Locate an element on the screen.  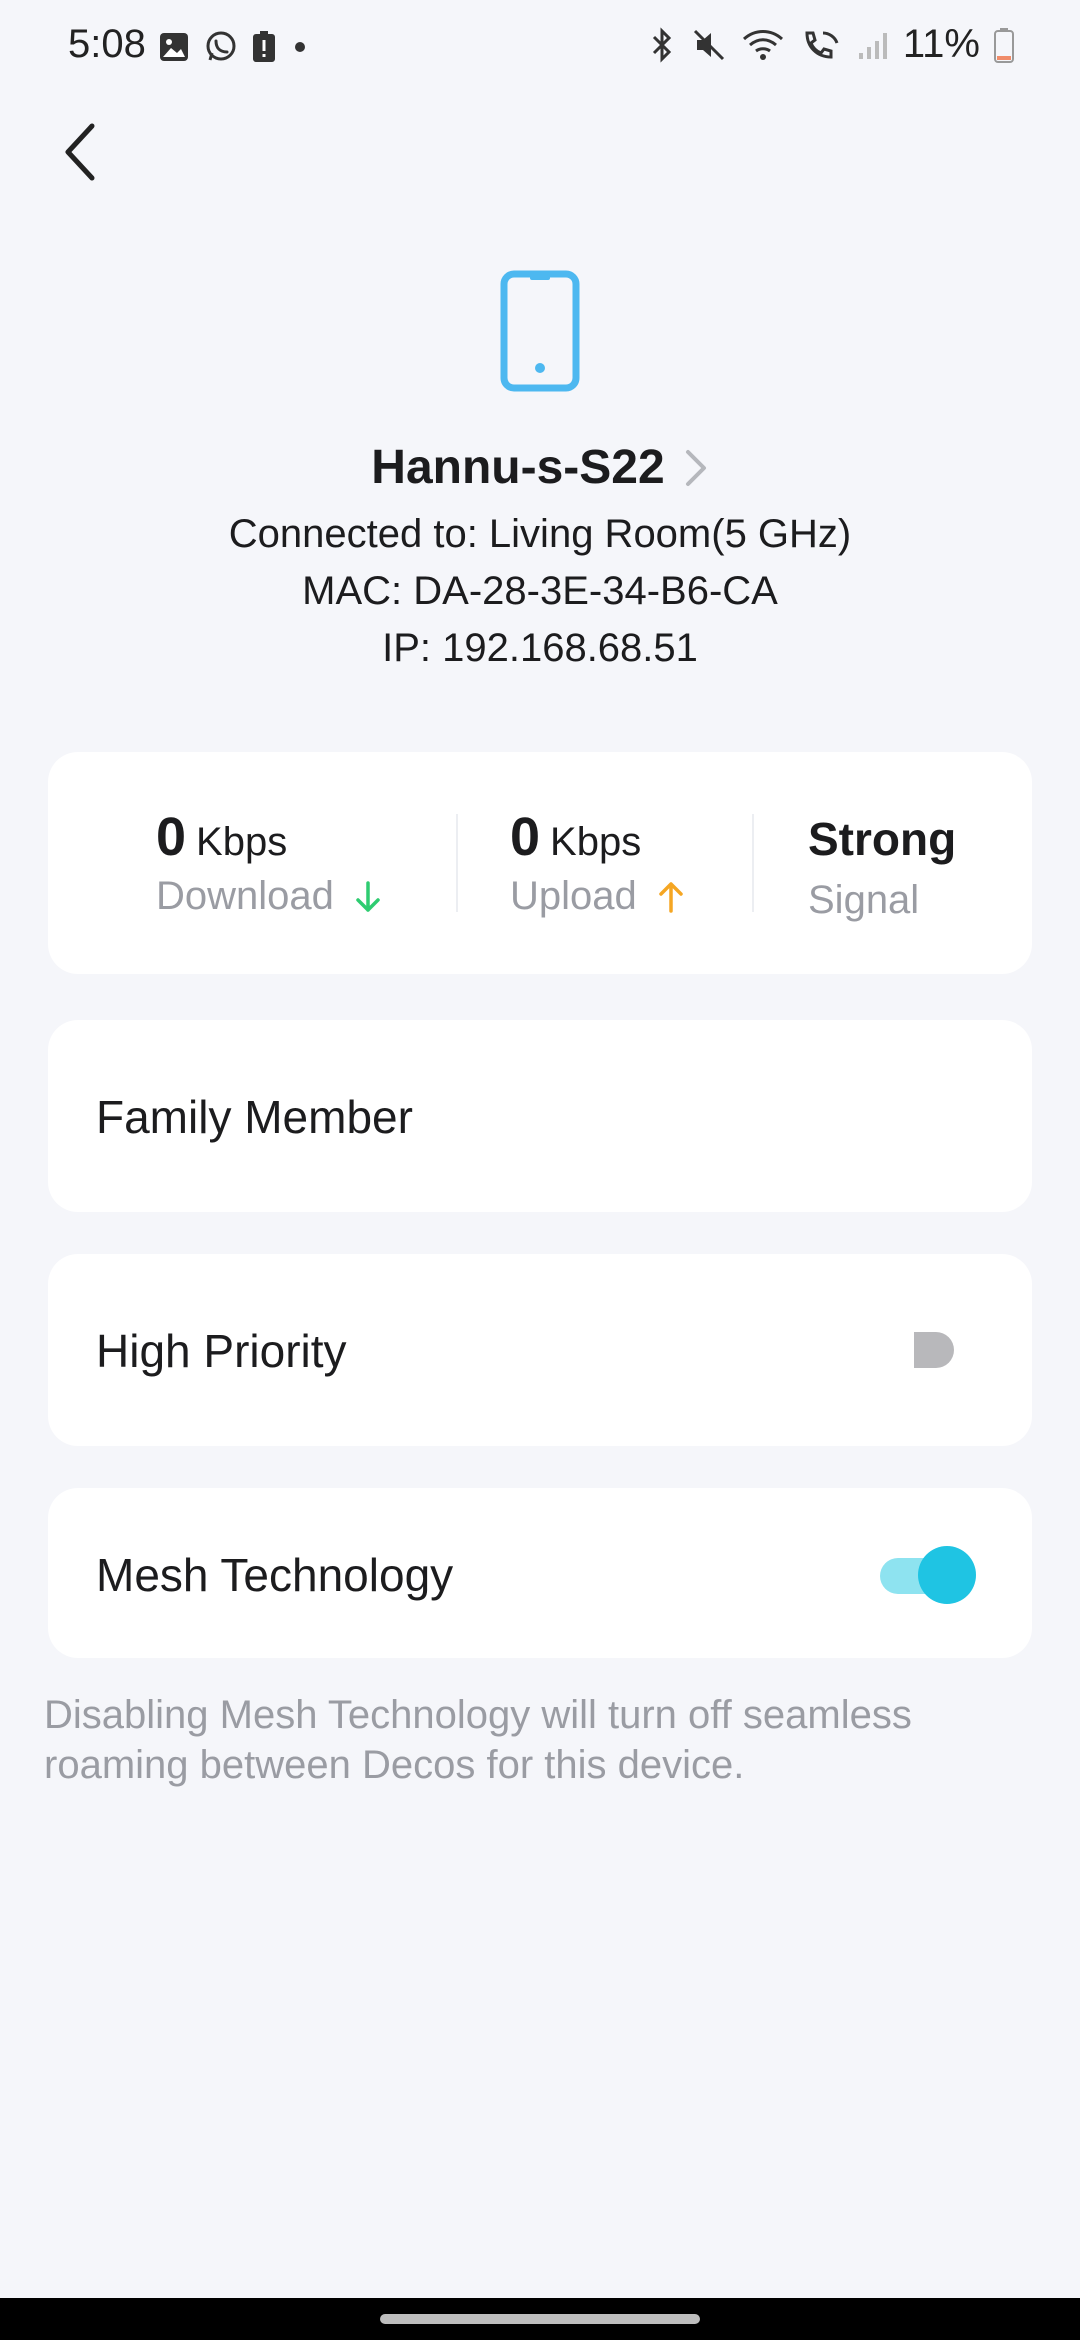
chevron-right-icon is located at coordinates (695, 467).